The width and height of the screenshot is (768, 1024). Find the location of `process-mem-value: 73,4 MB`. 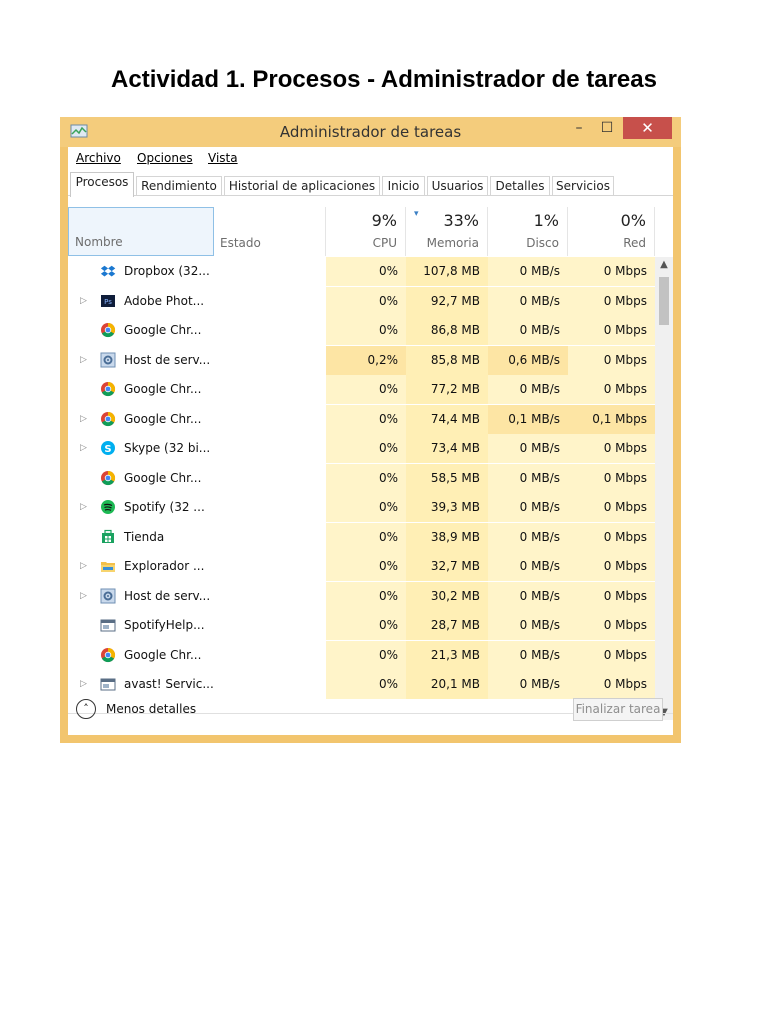

process-mem-value: 73,4 MB is located at coordinates (455, 448).